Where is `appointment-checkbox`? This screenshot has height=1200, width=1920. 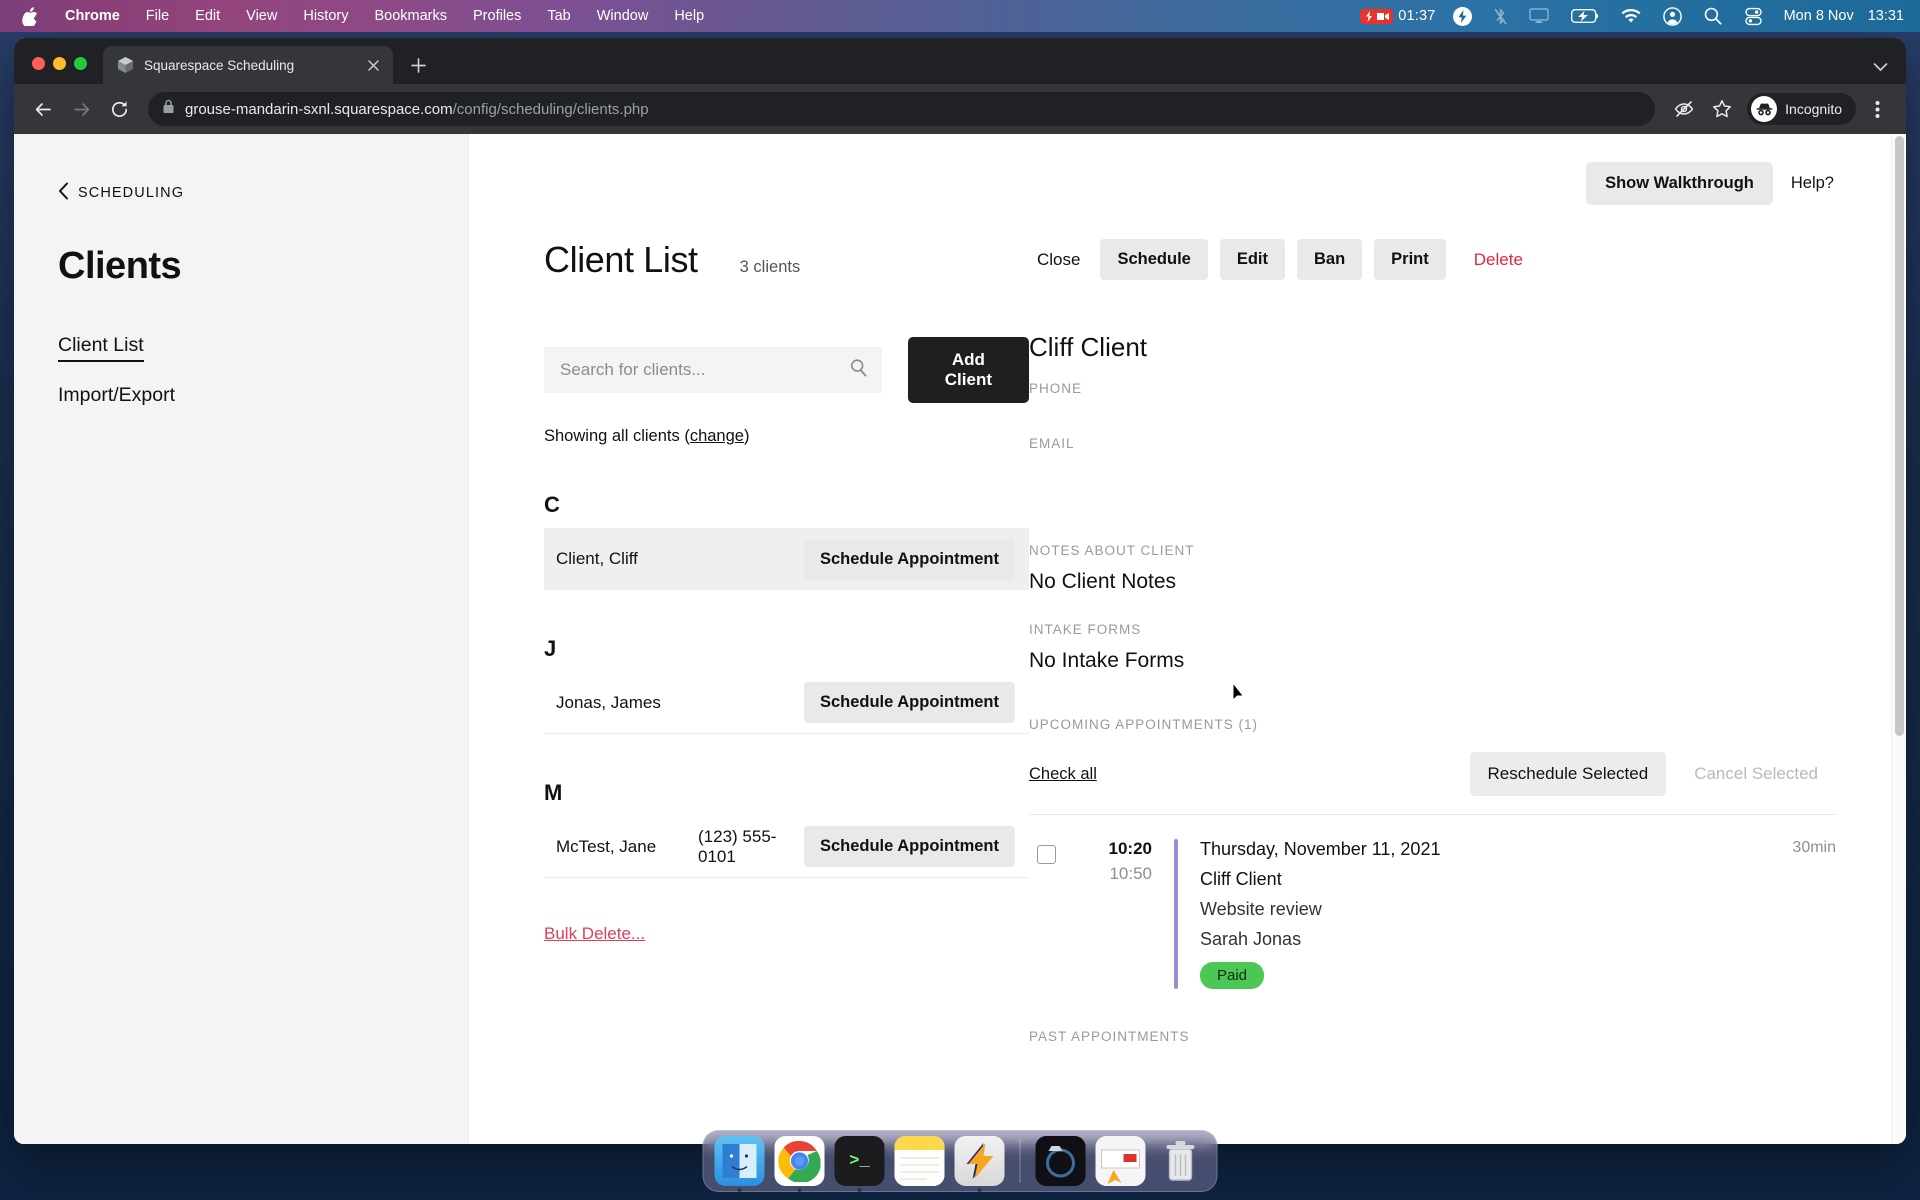
appointment-checkbox is located at coordinates (1046, 854).